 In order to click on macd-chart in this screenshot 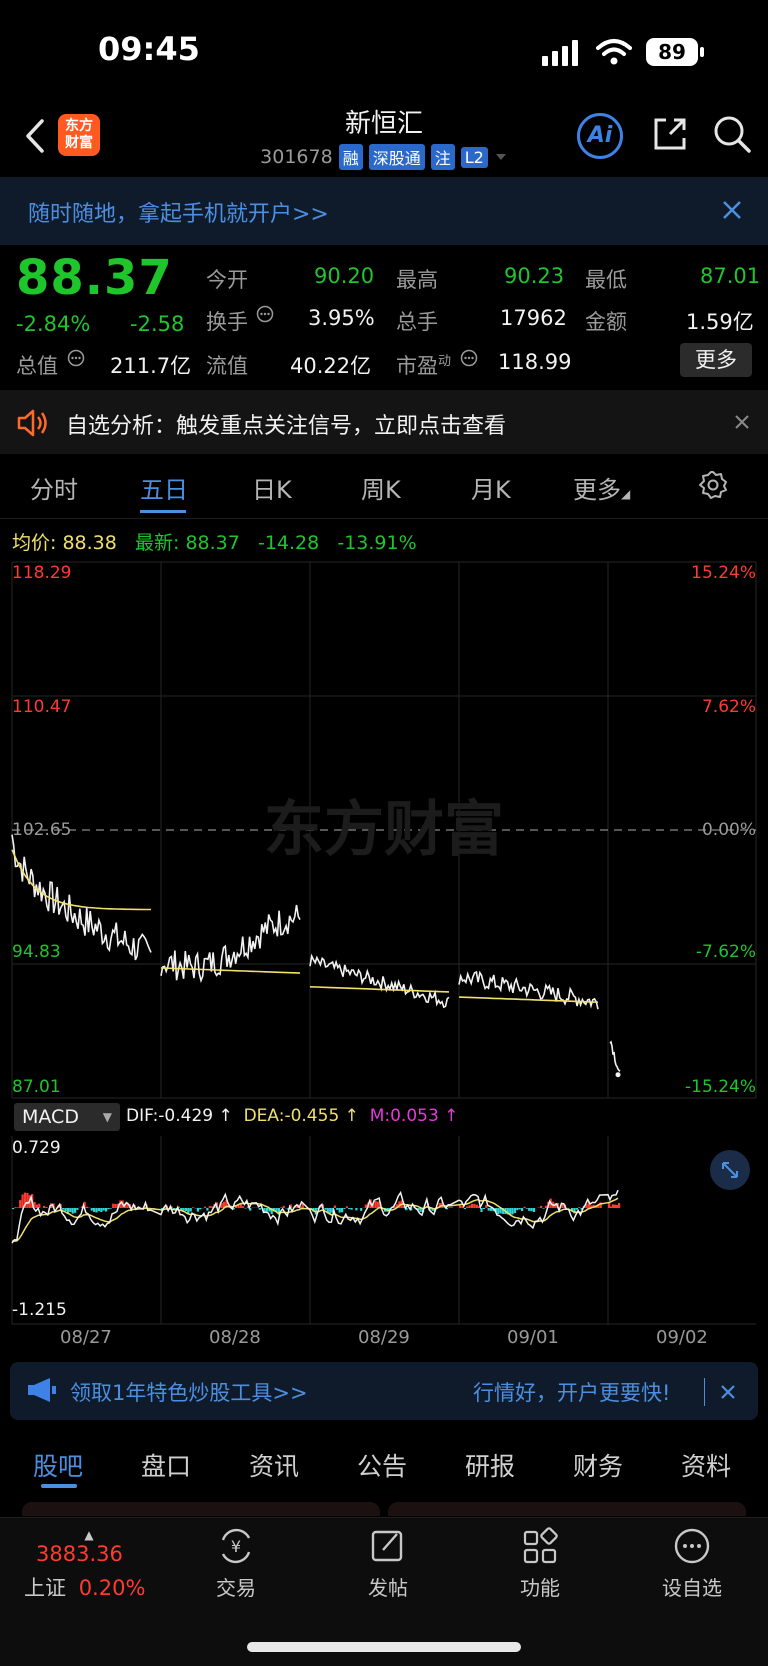, I will do `click(384, 1231)`.